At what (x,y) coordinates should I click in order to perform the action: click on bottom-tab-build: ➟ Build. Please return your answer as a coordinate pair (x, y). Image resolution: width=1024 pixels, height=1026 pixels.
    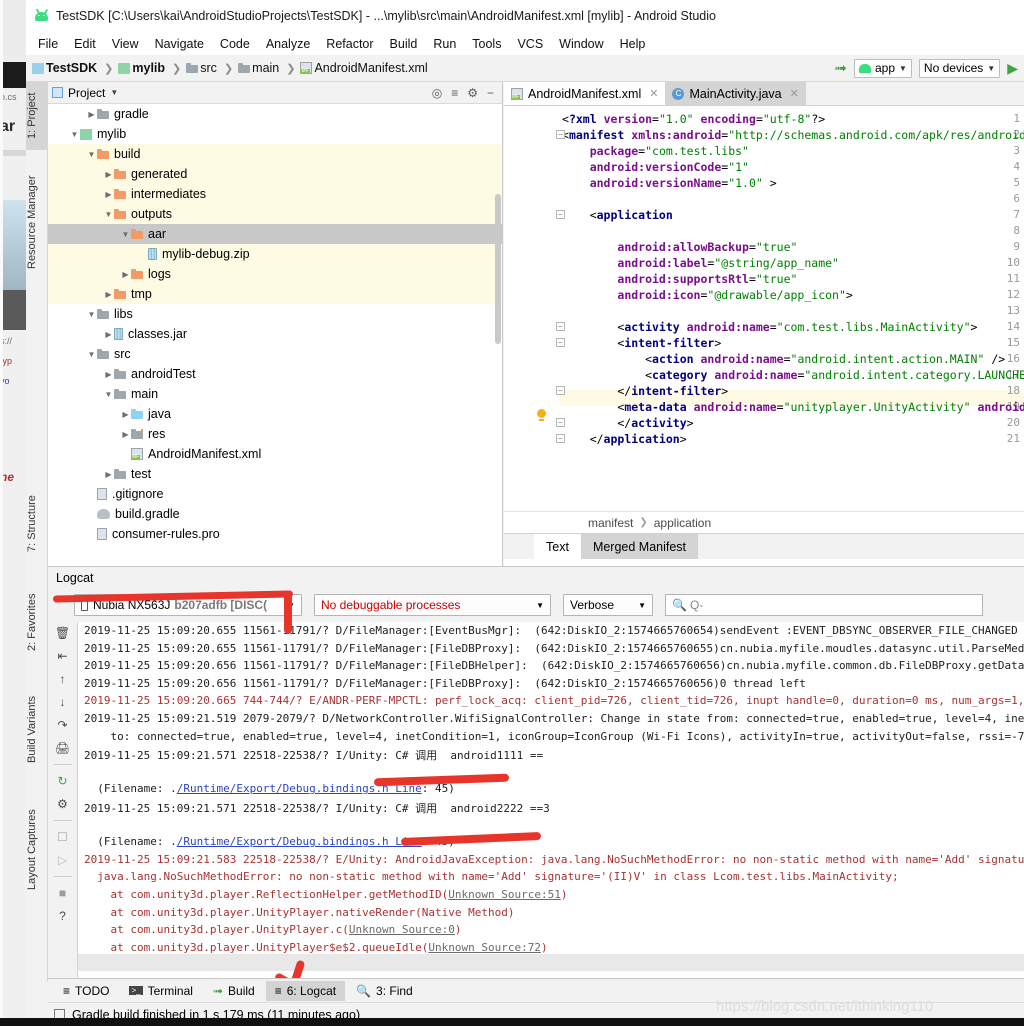
    Looking at the image, I should click on (234, 991).